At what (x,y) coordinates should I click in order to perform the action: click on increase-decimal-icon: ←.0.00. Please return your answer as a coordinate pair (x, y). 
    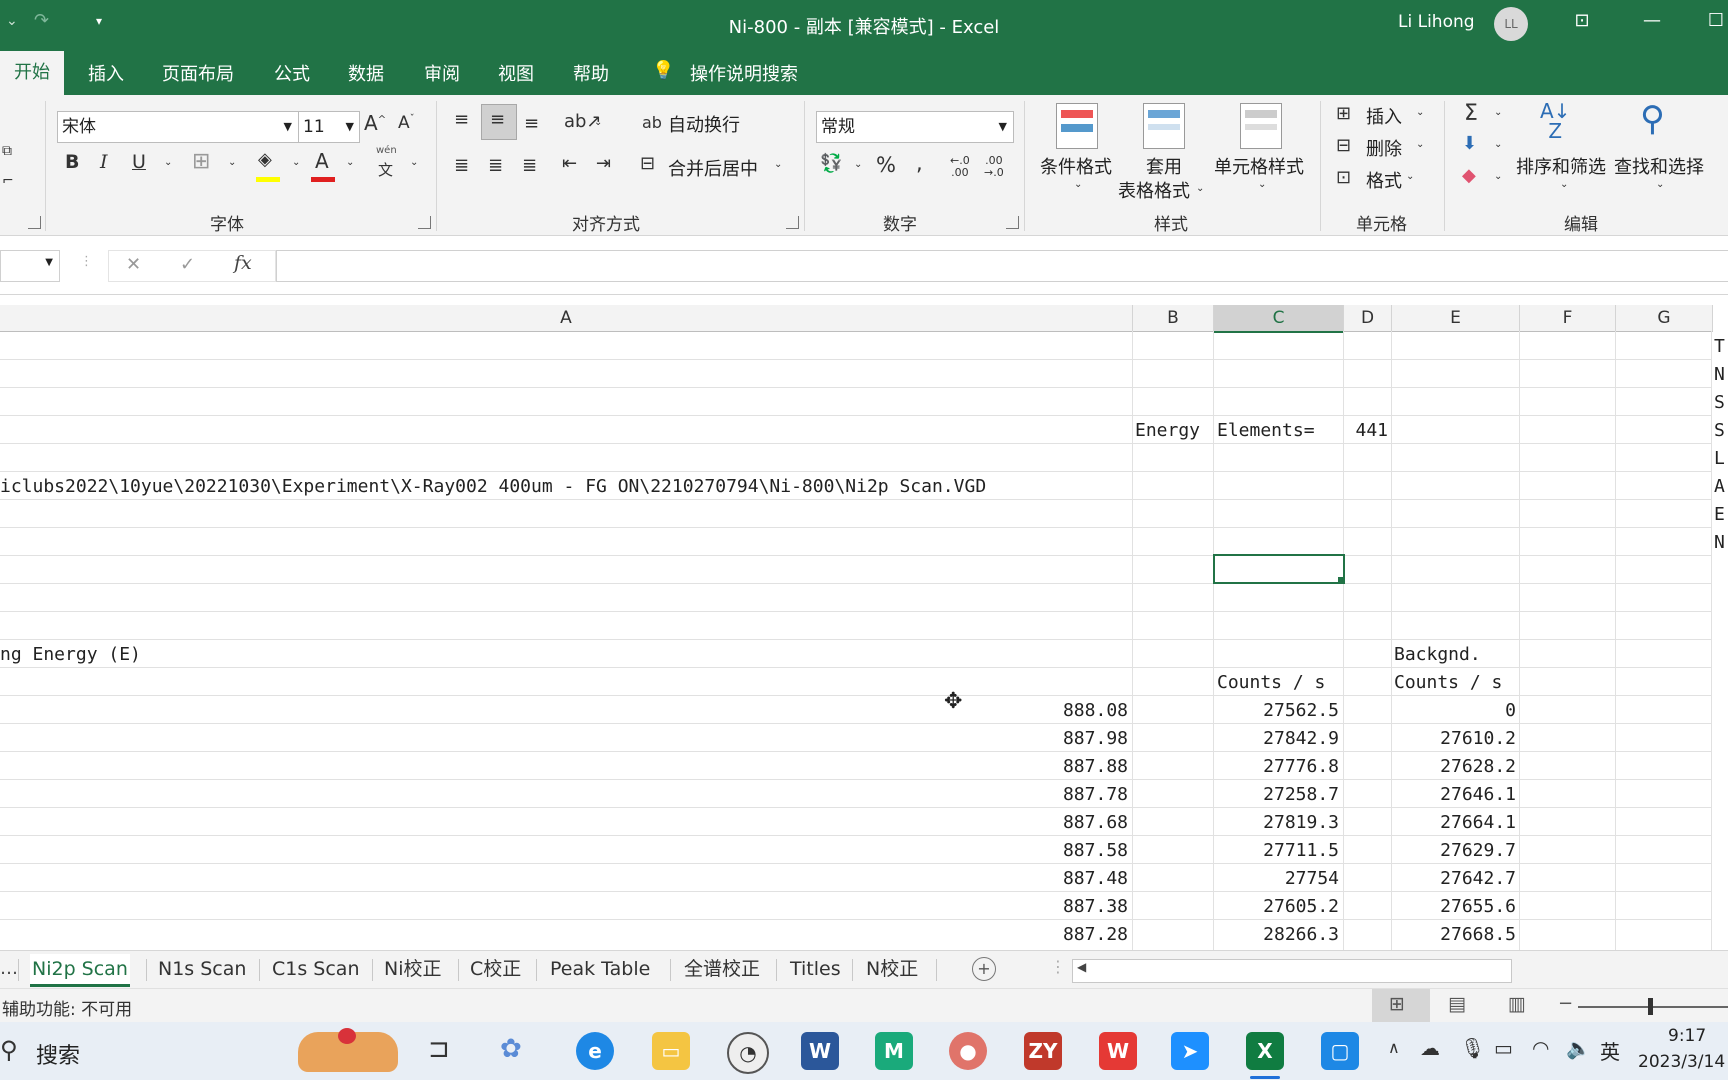
    Looking at the image, I should click on (960, 167).